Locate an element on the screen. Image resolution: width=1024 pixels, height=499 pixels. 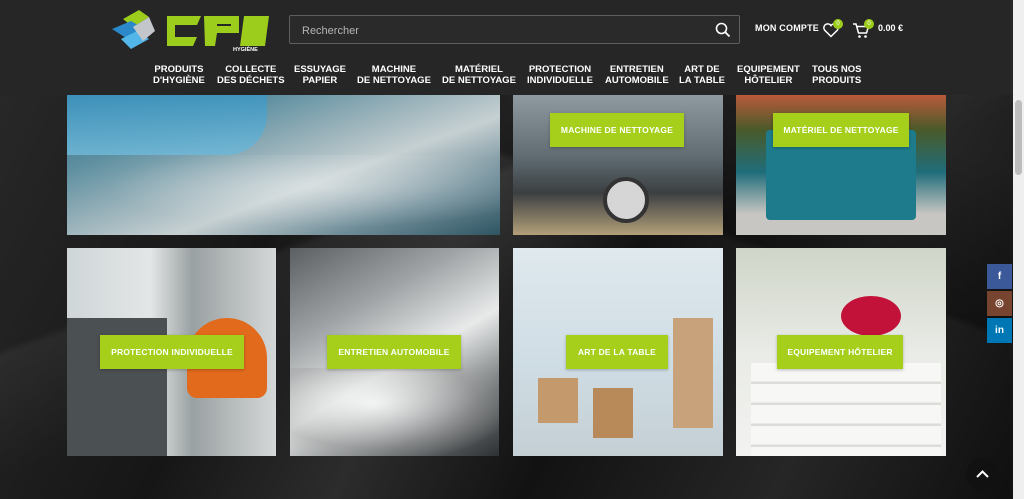
tile-label-art-de-la-table: ART DE LA TABLE is located at coordinates (617, 352).